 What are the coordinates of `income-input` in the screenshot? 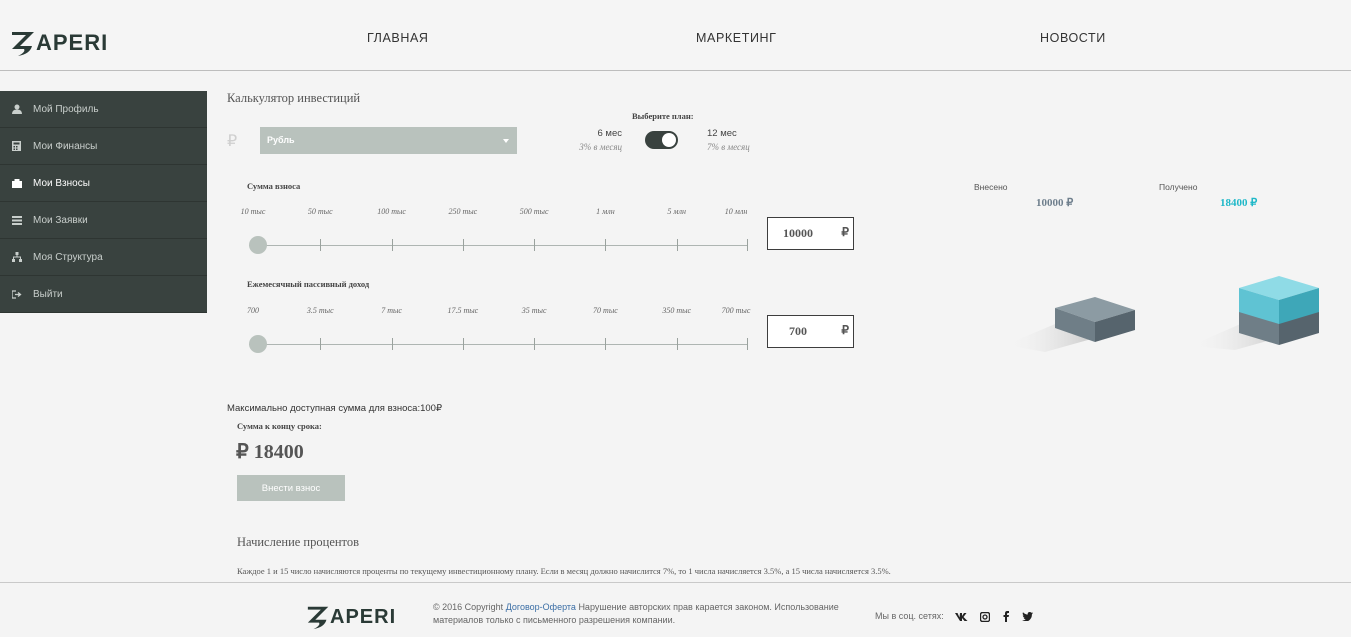 It's located at (798, 331).